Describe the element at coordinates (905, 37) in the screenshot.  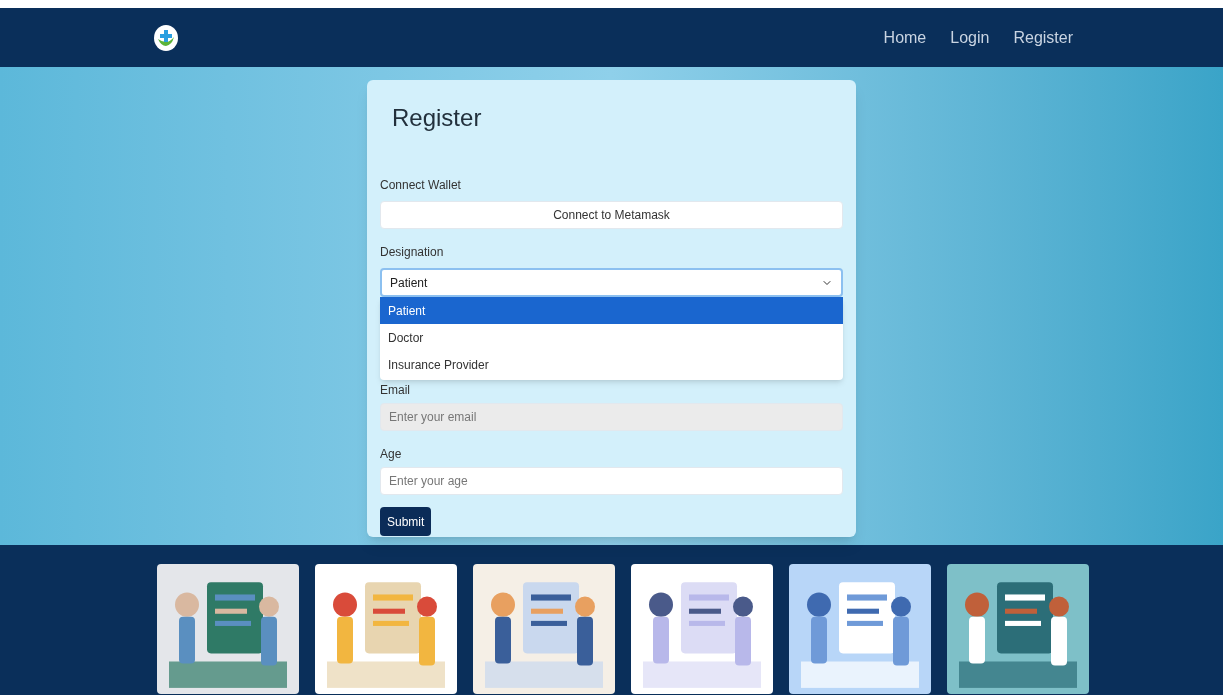
I see `nav-link: Home` at that location.